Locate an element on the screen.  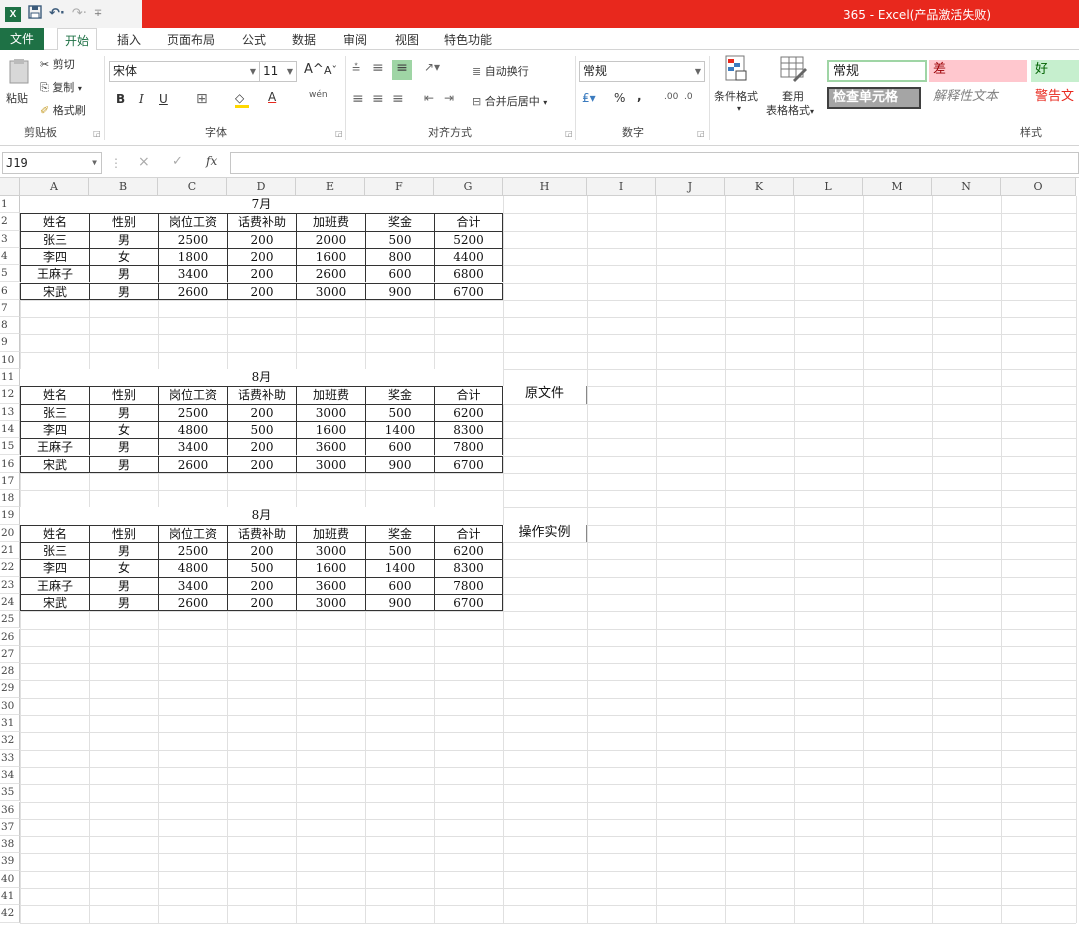
table-cell: 8300 is located at coordinates (468, 429).